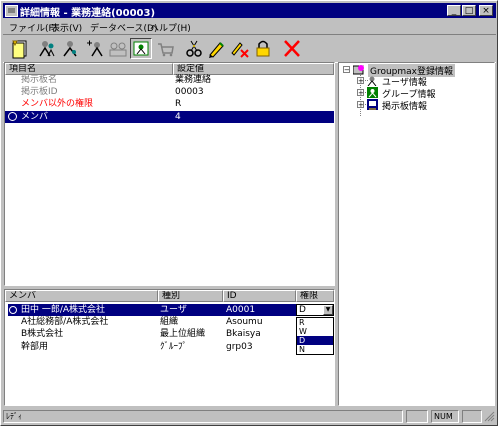 The width and height of the screenshot is (498, 426). What do you see at coordinates (372, 104) in the screenshot?
I see `board-info-icon` at bounding box center [372, 104].